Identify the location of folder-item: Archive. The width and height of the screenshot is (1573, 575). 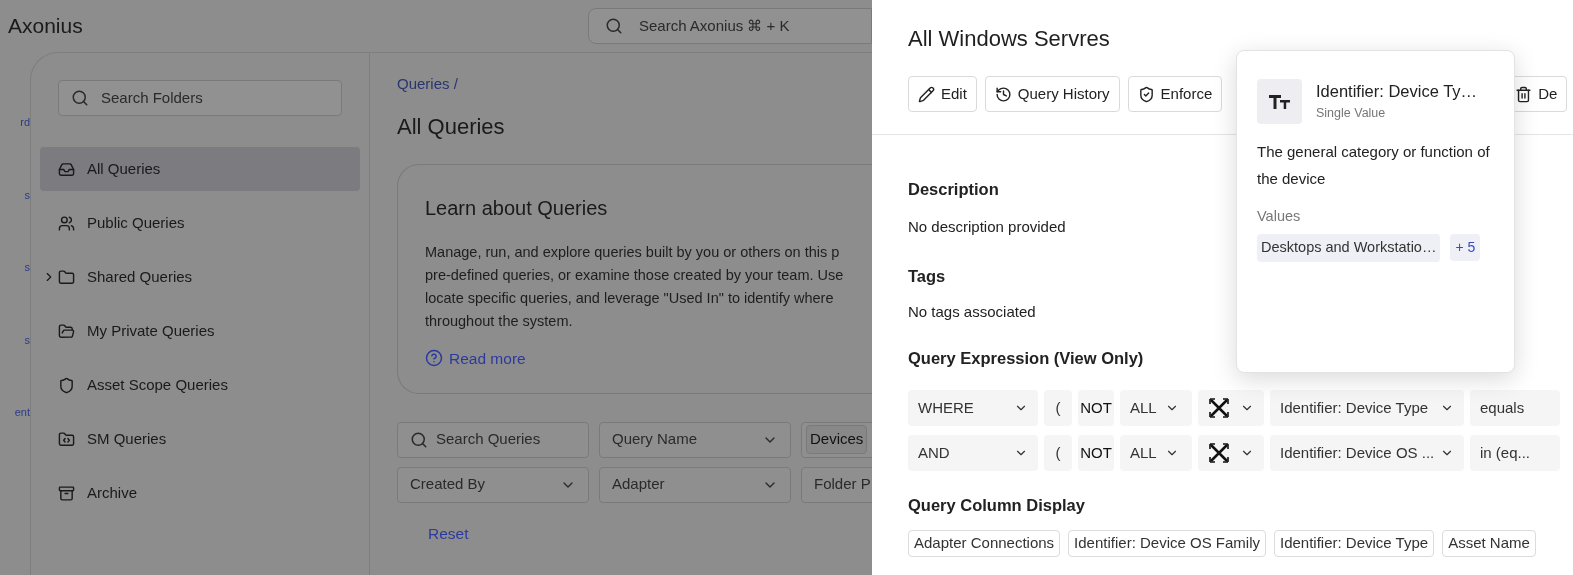
(200, 493).